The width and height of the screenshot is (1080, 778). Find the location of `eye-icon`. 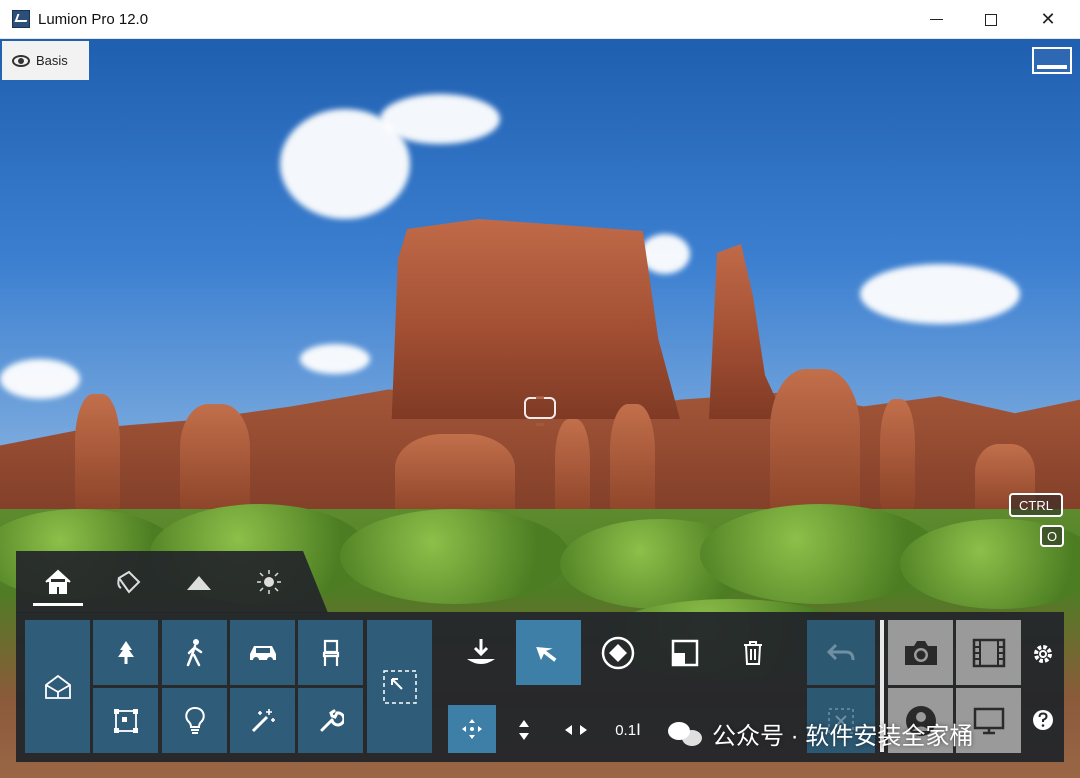

eye-icon is located at coordinates (21, 60).